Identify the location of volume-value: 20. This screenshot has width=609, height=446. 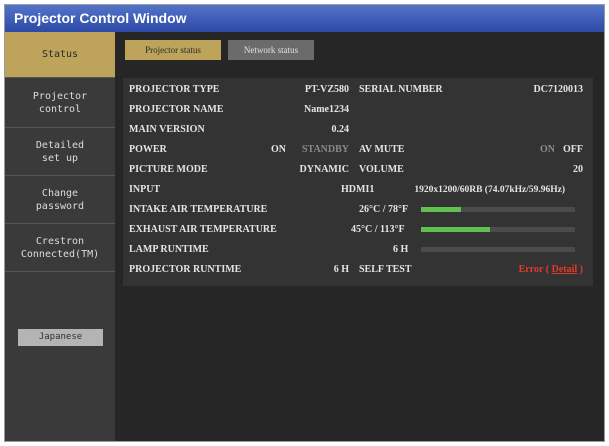
(578, 169).